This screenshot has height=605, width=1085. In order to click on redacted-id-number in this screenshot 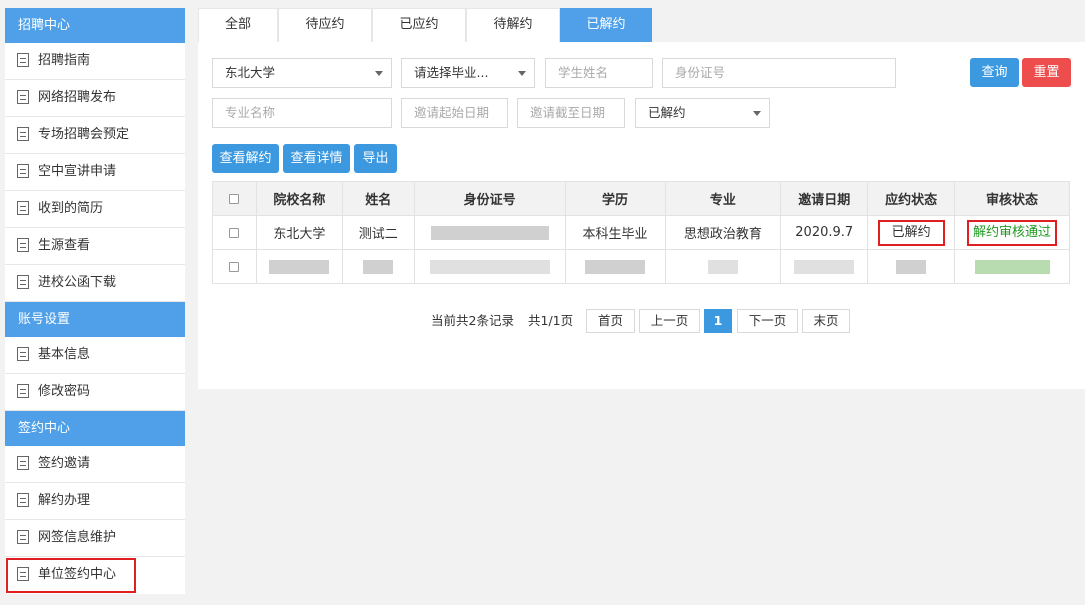, I will do `click(489, 232)`.